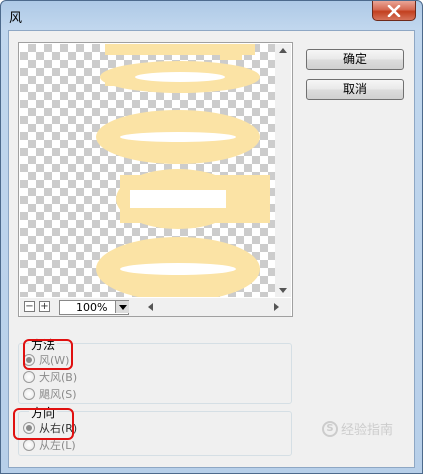  What do you see at coordinates (355, 89) in the screenshot?
I see `cancel-button: 取消` at bounding box center [355, 89].